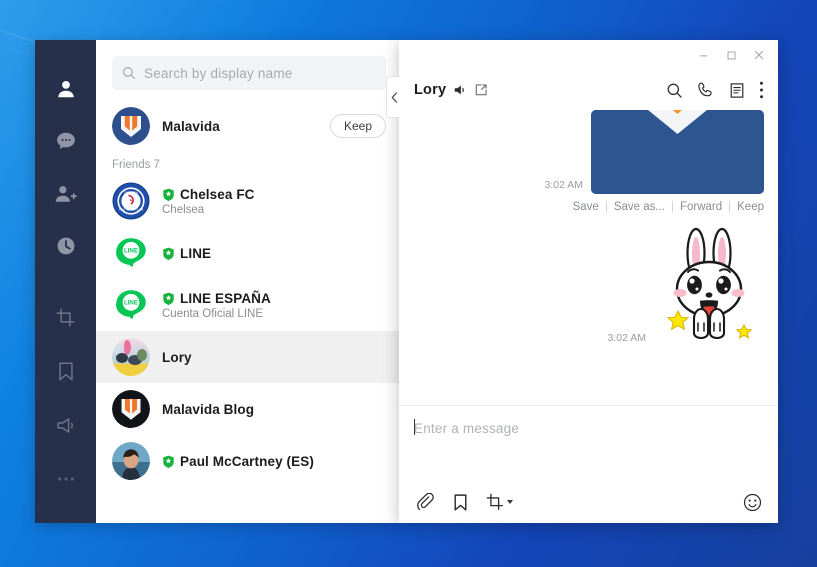  I want to click on emoji-button, so click(752, 502).